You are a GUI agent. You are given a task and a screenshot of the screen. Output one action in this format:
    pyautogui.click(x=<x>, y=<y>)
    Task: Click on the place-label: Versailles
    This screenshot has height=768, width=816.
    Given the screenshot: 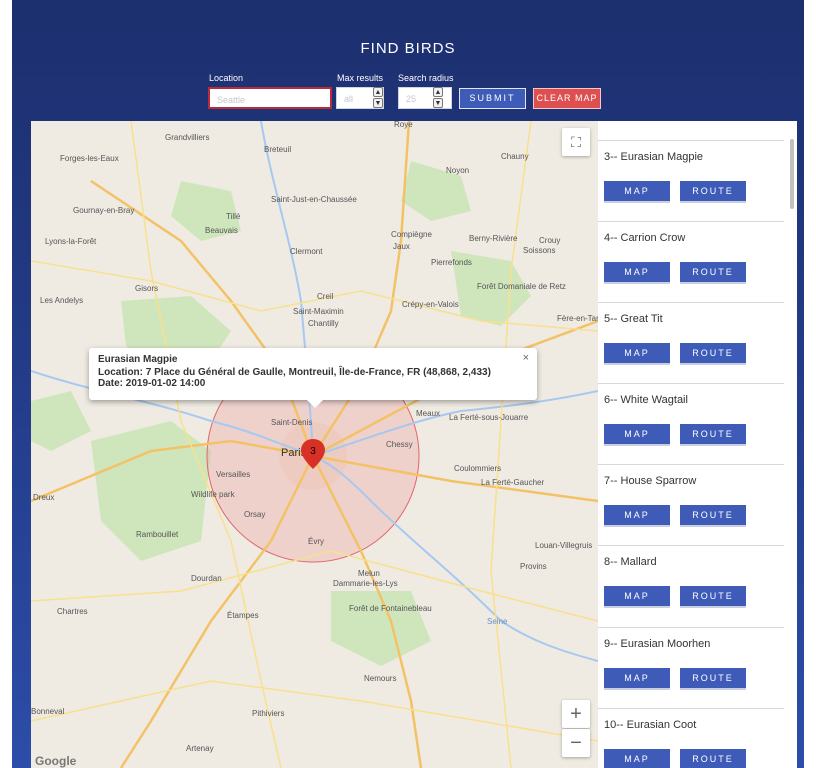 What is the action you would take?
    pyautogui.click(x=233, y=474)
    